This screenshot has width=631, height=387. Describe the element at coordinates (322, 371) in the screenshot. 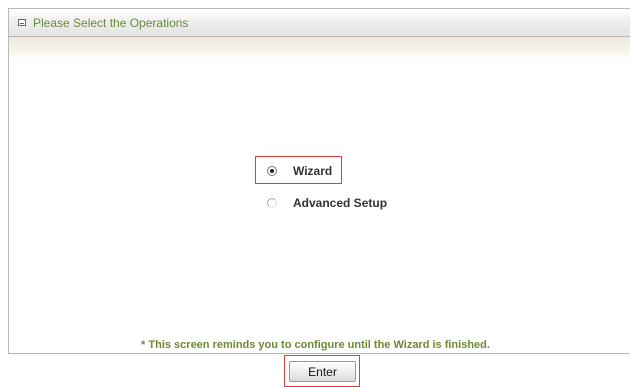

I see `enter-button: Enter` at that location.